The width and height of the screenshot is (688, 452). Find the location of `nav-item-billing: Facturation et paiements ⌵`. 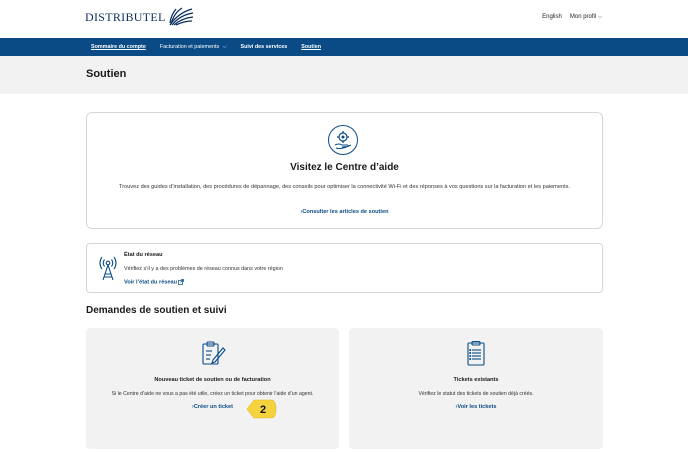

nav-item-billing: Facturation et paiements ⌵ is located at coordinates (193, 47).